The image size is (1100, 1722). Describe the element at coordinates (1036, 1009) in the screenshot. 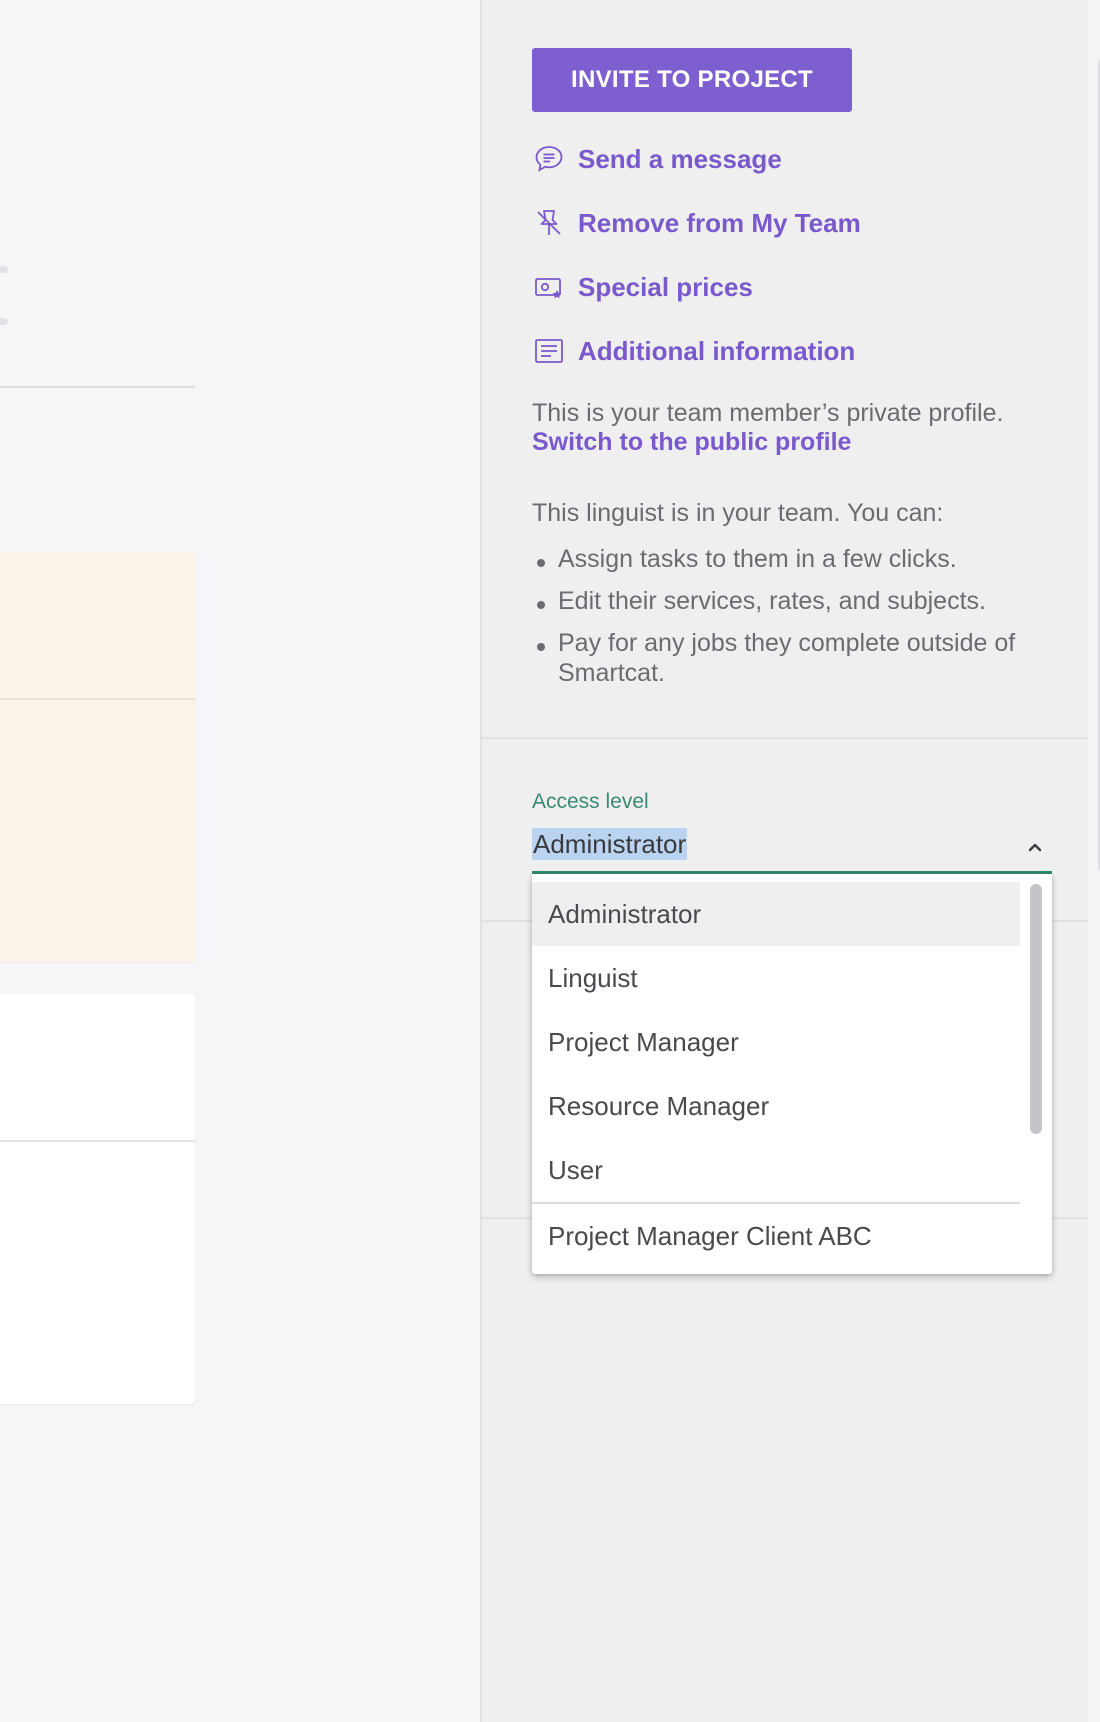

I see `dropdown-scrollbar` at that location.